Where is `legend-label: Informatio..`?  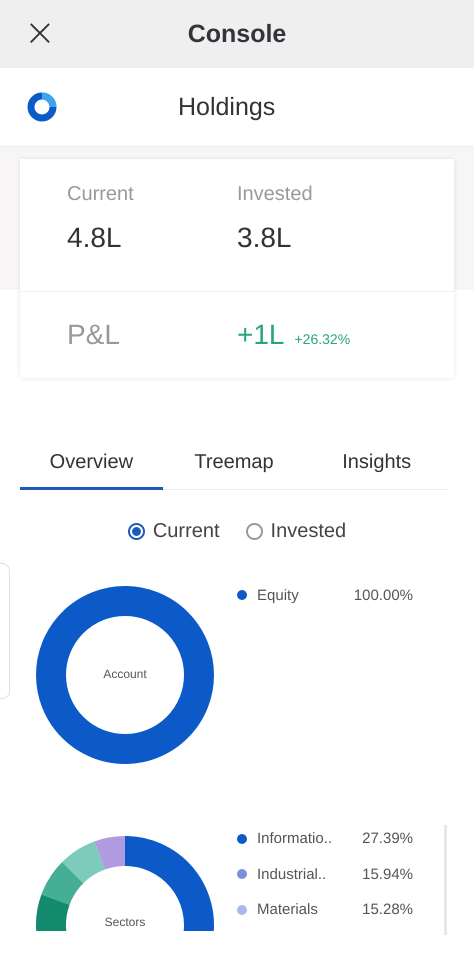 legend-label: Informatio.. is located at coordinates (295, 839).